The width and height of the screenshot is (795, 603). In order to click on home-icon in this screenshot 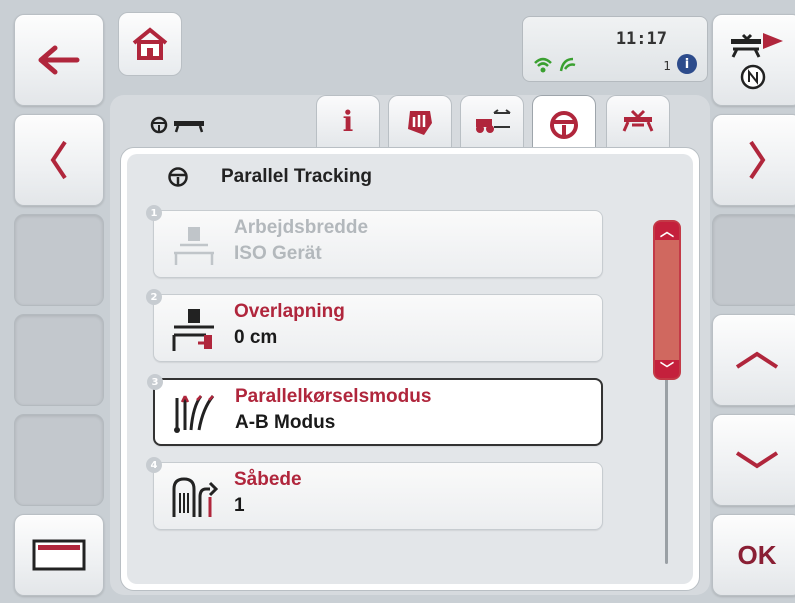, I will do `click(150, 43)`.